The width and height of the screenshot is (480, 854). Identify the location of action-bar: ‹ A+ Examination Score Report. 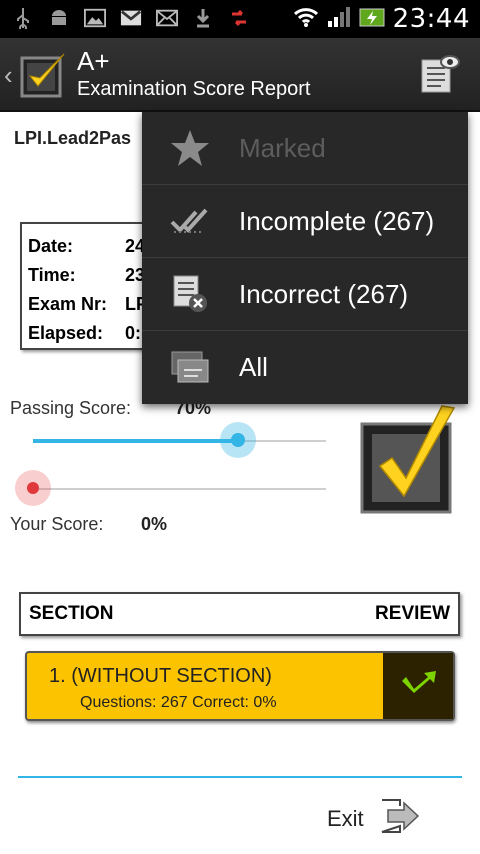
(240, 75).